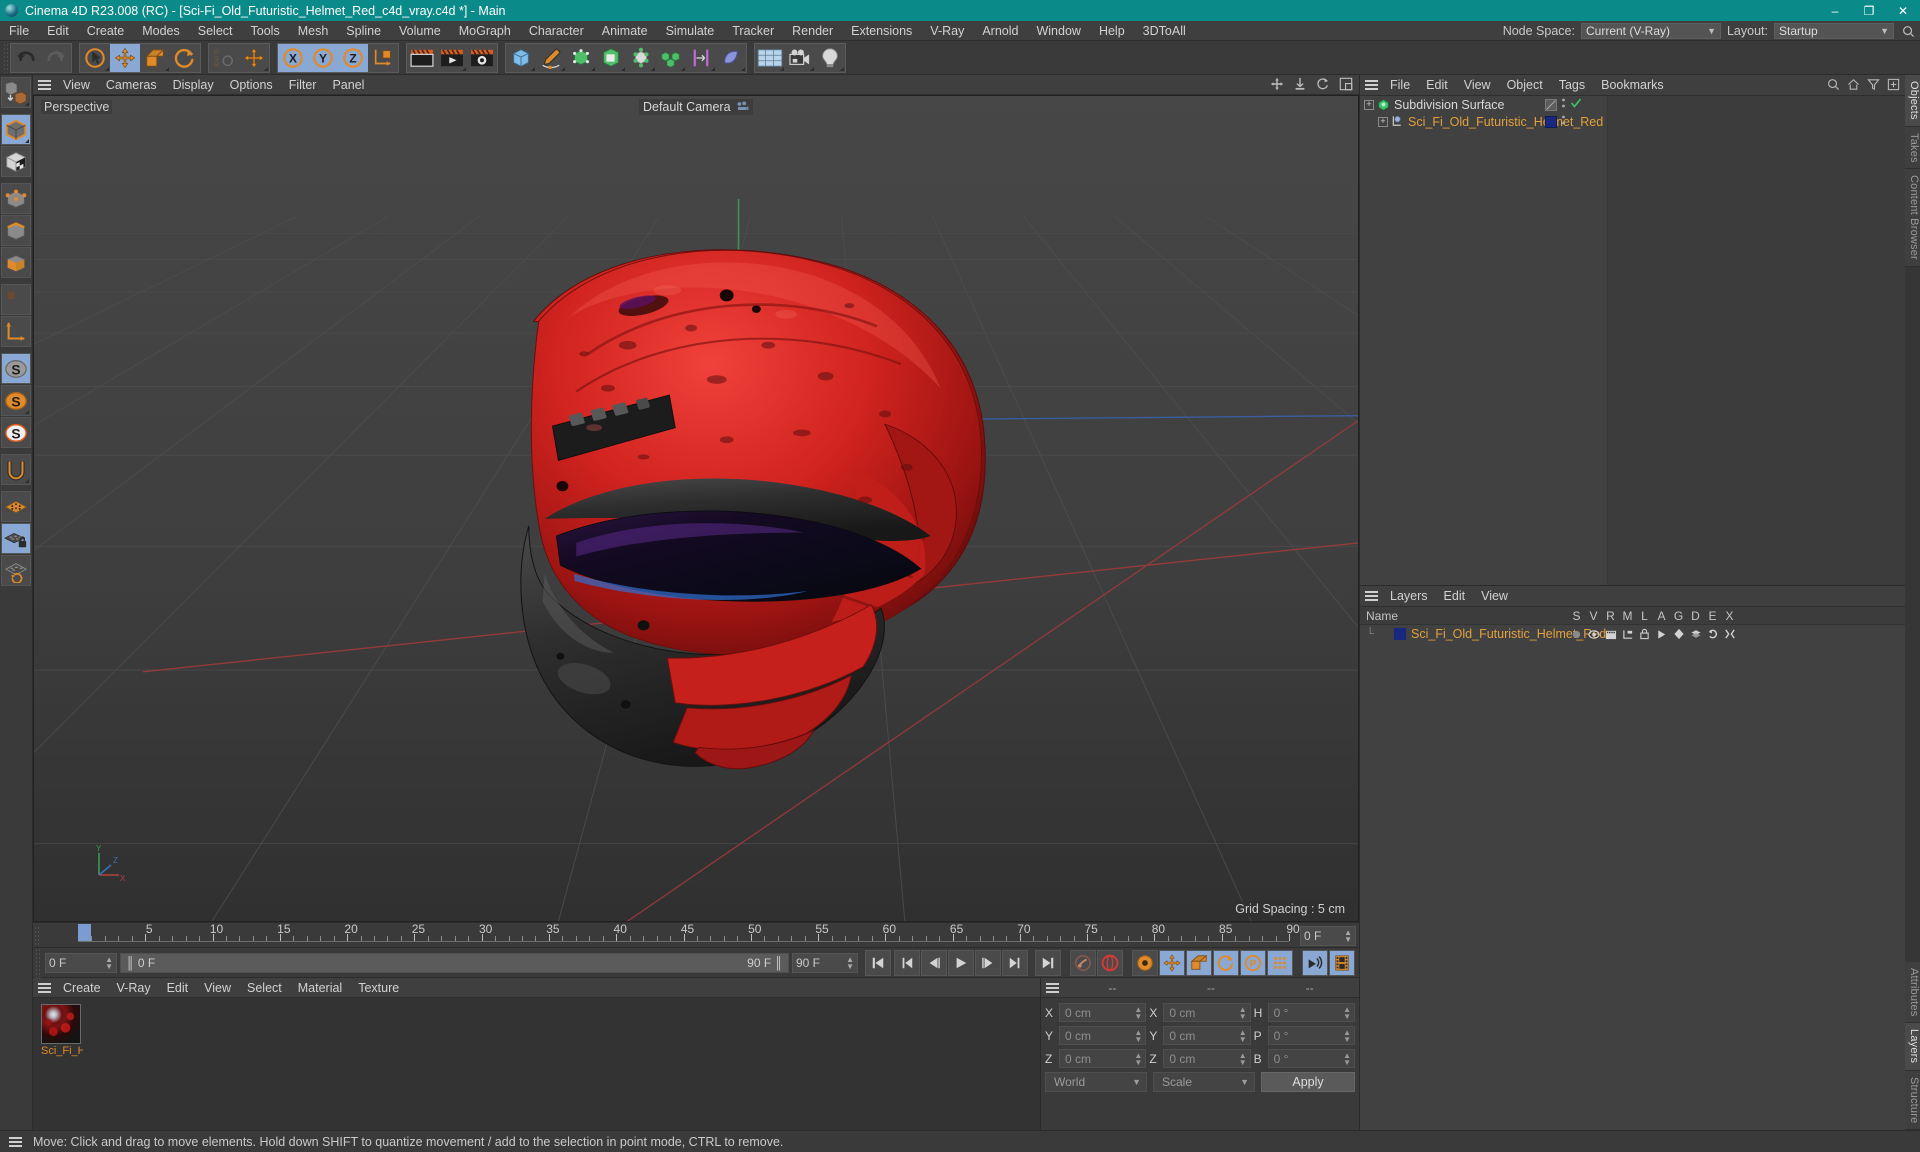  What do you see at coordinates (155, 58) in the screenshot?
I see `scale-tool-button` at bounding box center [155, 58].